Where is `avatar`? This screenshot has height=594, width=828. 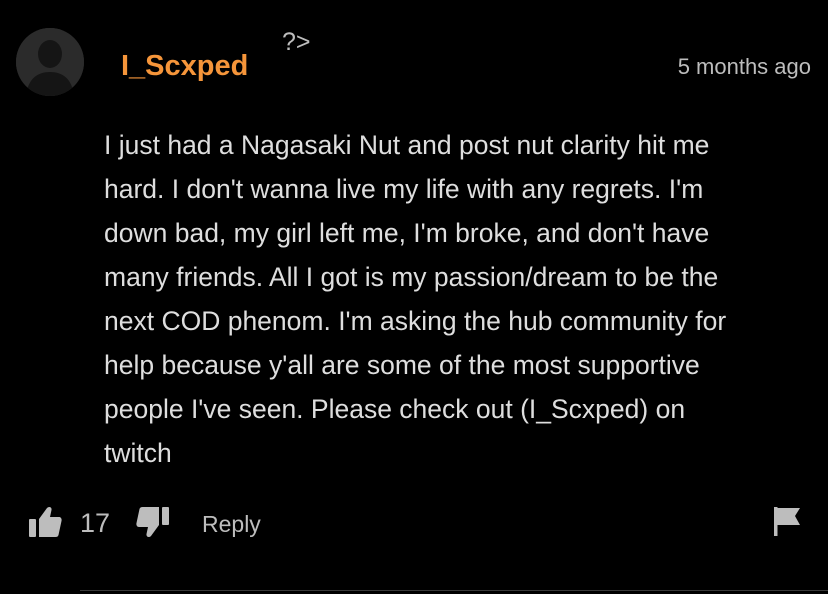
avatar is located at coordinates (50, 62).